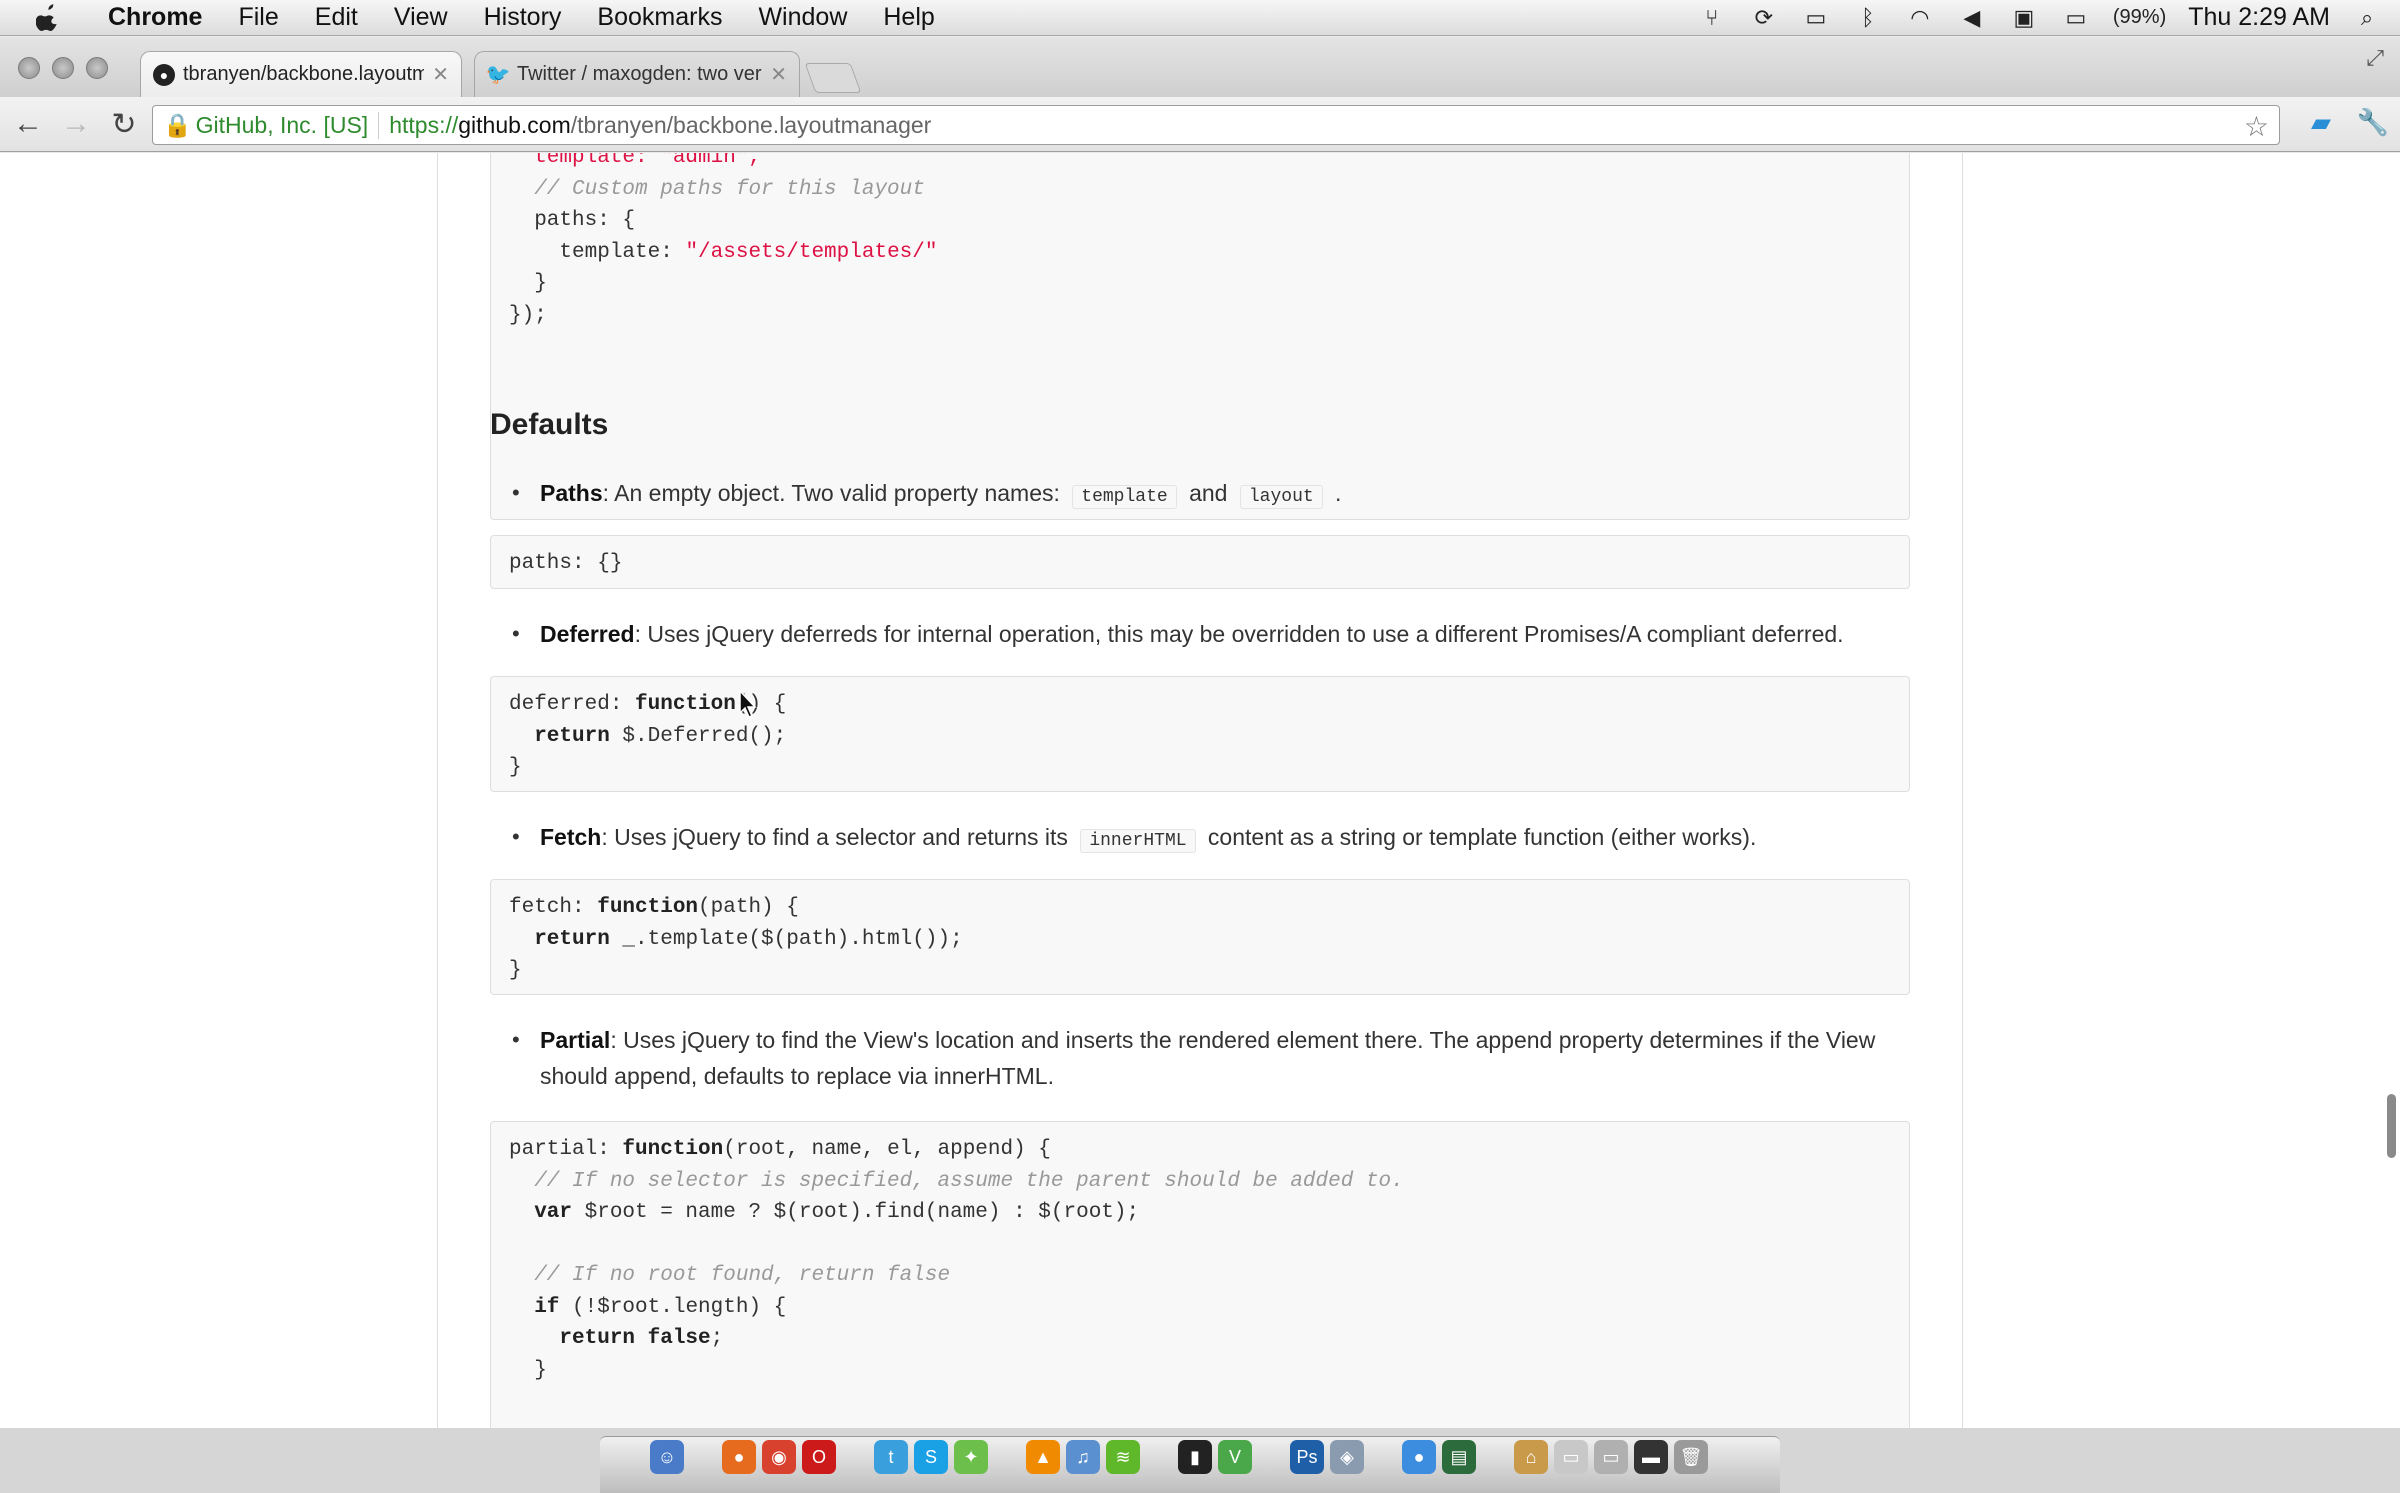 The image size is (2400, 1493). I want to click on close-window-button, so click(29, 68).